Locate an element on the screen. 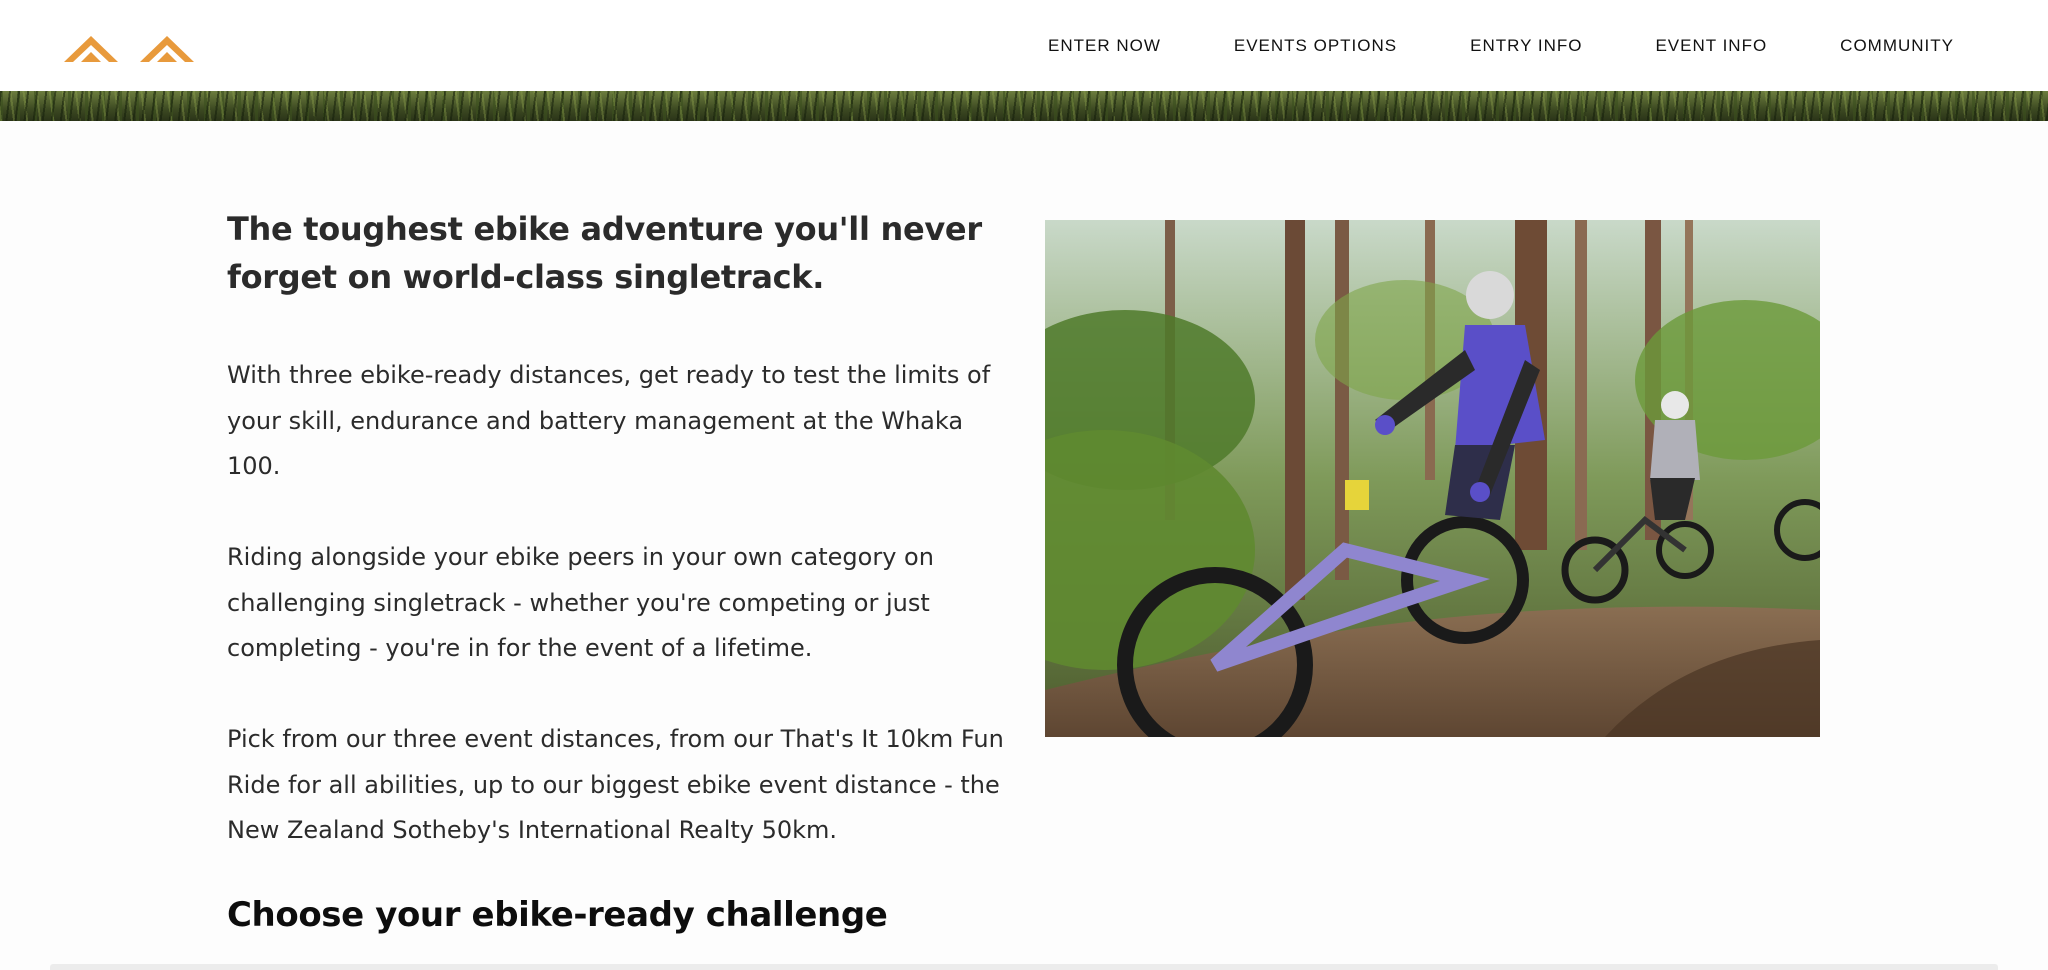 This screenshot has width=2048, height=970. nav-community: COMMUNITY is located at coordinates (1897, 46).